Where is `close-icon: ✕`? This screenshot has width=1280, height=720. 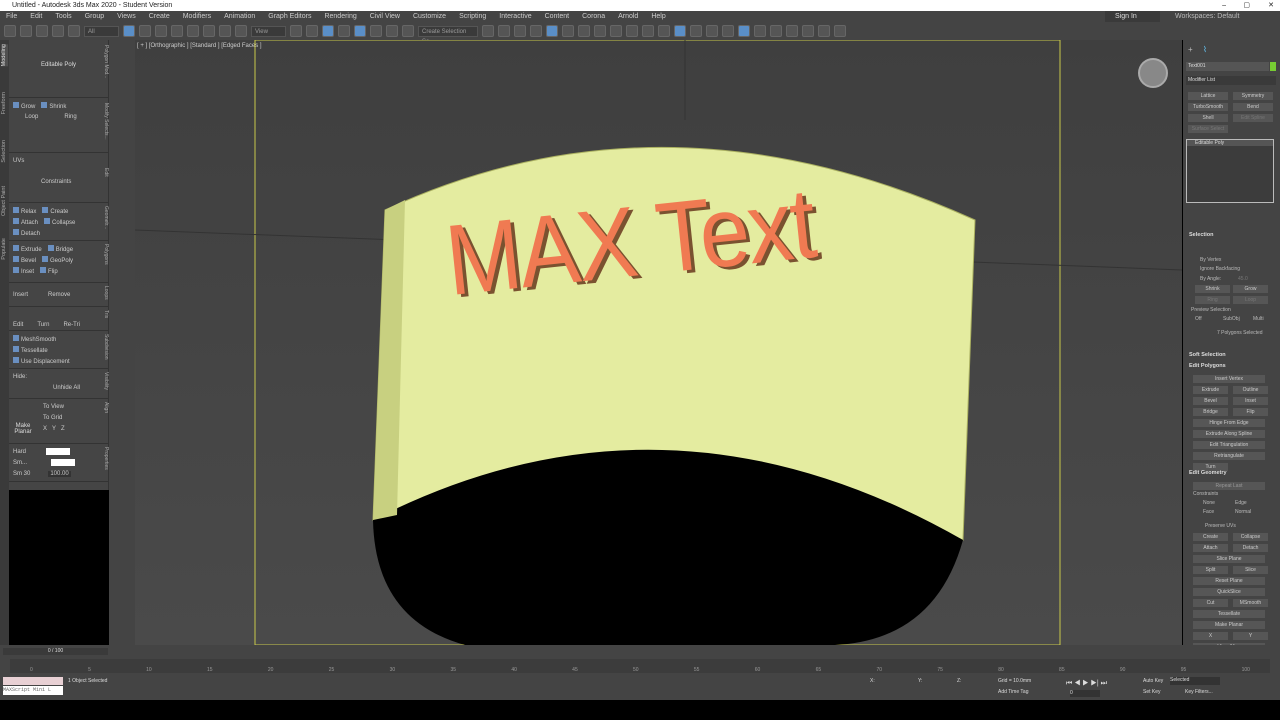
close-icon: ✕ is located at coordinates (1271, 5).